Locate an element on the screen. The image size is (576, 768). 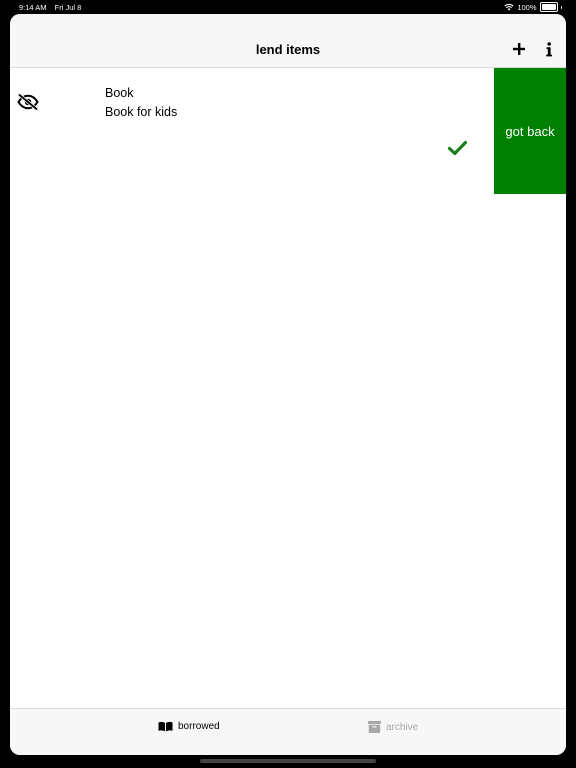
got-back-button: got back is located at coordinates (530, 131).